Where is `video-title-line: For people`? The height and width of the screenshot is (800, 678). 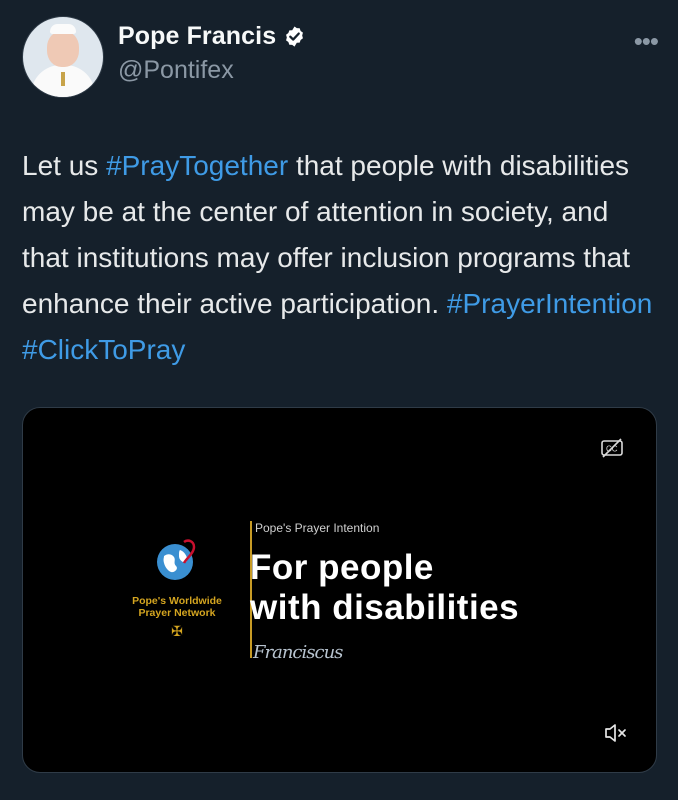 video-title-line: For people is located at coordinates (342, 567).